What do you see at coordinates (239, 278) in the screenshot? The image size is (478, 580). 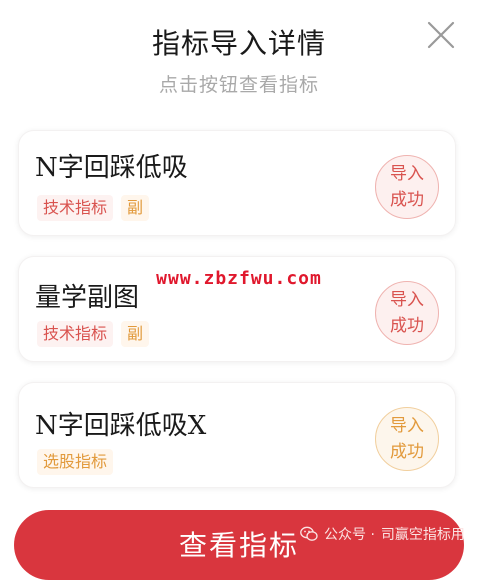 I see `site-watermark: www.zbzfwu.com` at bounding box center [239, 278].